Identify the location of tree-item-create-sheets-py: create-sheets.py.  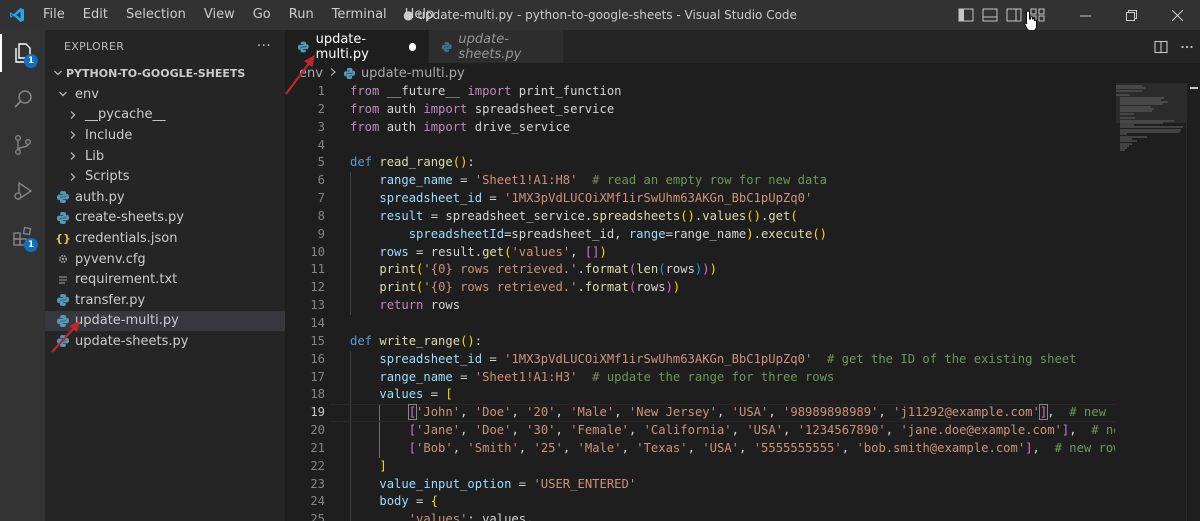
(165, 218).